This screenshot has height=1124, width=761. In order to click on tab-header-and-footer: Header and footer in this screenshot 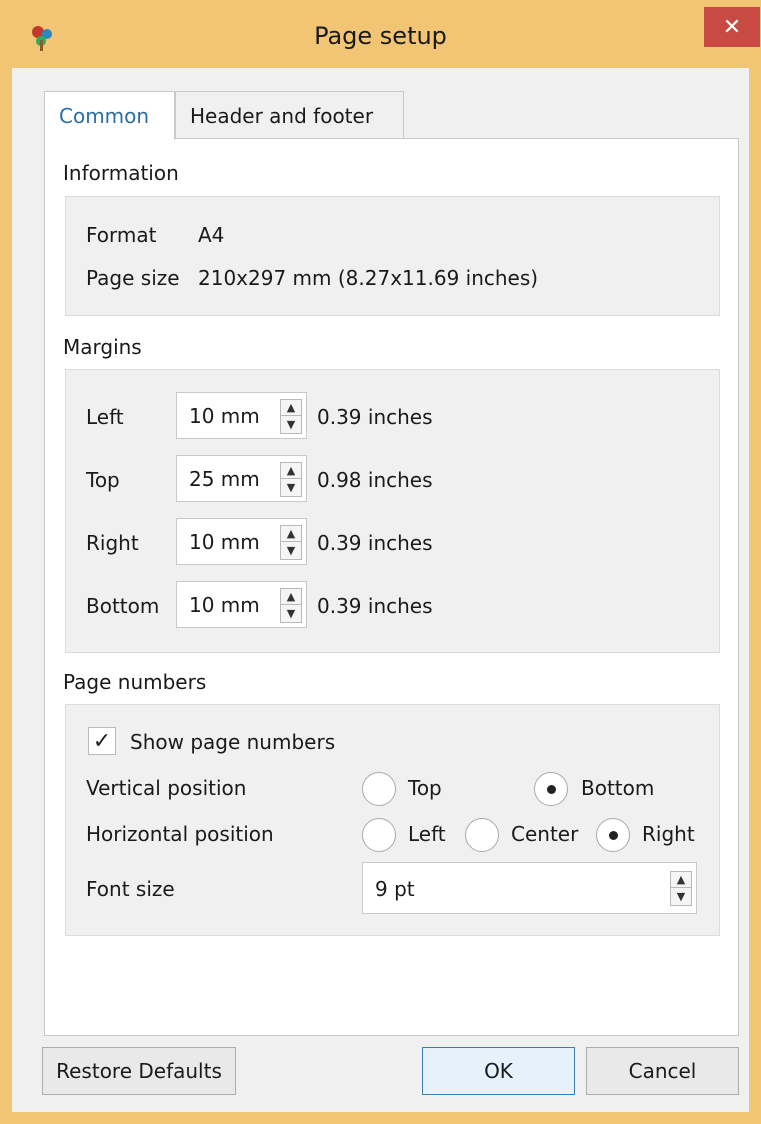, I will do `click(289, 115)`.